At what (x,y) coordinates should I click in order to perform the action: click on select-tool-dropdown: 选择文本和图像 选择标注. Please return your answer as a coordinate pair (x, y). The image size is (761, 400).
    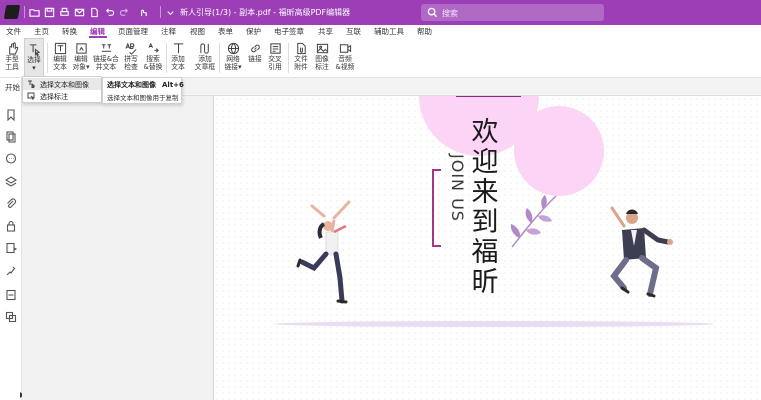
    Looking at the image, I should click on (62, 89).